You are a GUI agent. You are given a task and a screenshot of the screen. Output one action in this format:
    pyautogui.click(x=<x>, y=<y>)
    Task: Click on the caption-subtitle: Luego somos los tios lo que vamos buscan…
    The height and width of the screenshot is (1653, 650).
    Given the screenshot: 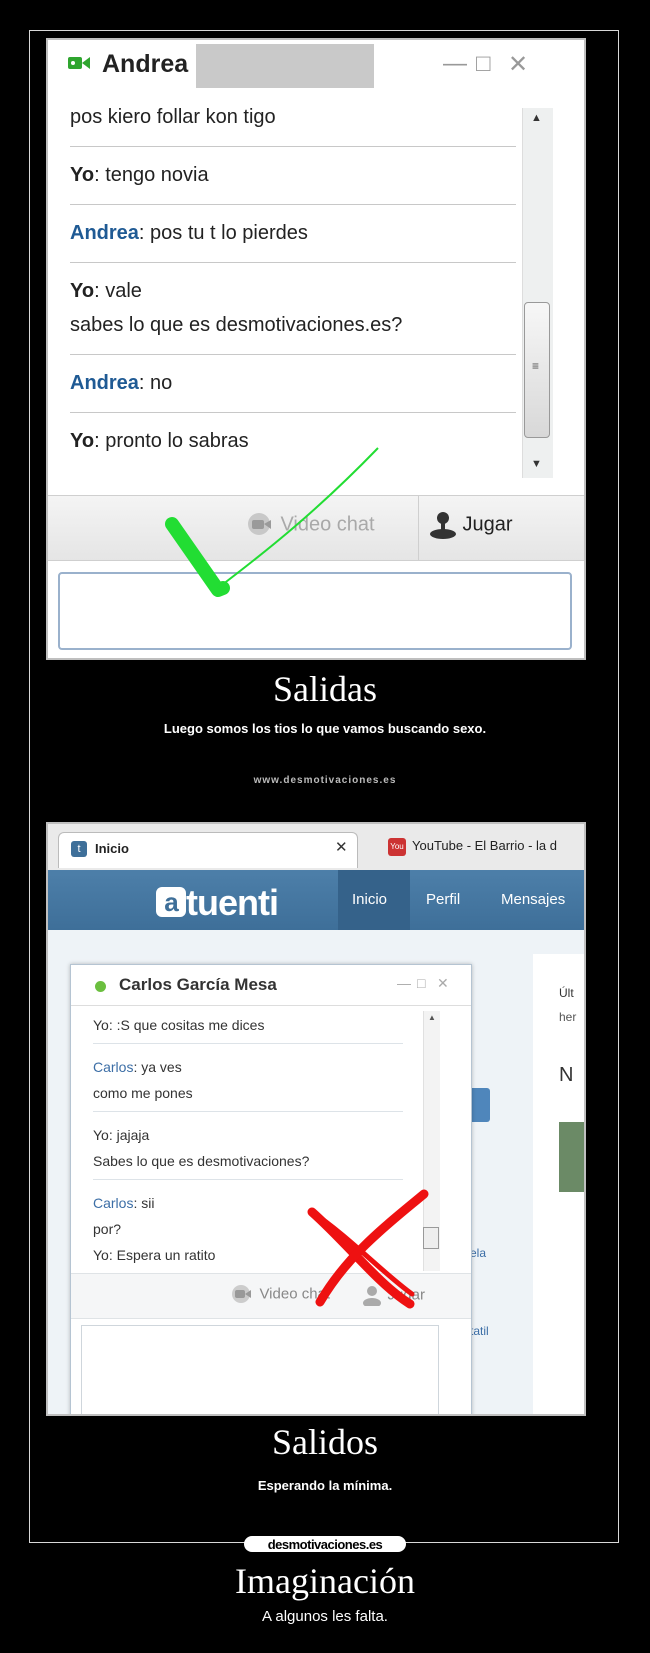 What is the action you would take?
    pyautogui.click(x=325, y=728)
    